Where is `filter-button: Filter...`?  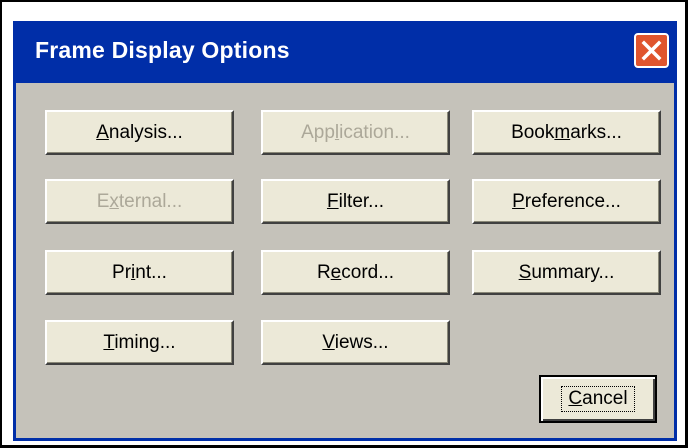
filter-button: Filter... is located at coordinates (355, 201).